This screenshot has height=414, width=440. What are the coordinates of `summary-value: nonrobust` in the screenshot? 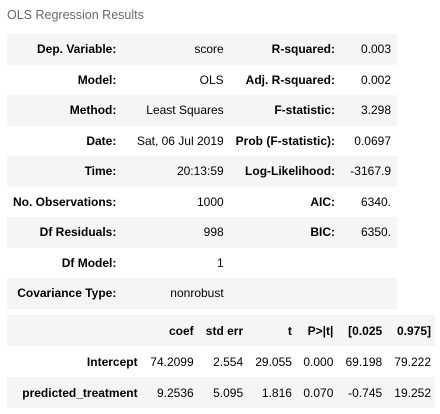 It's located at (176, 293).